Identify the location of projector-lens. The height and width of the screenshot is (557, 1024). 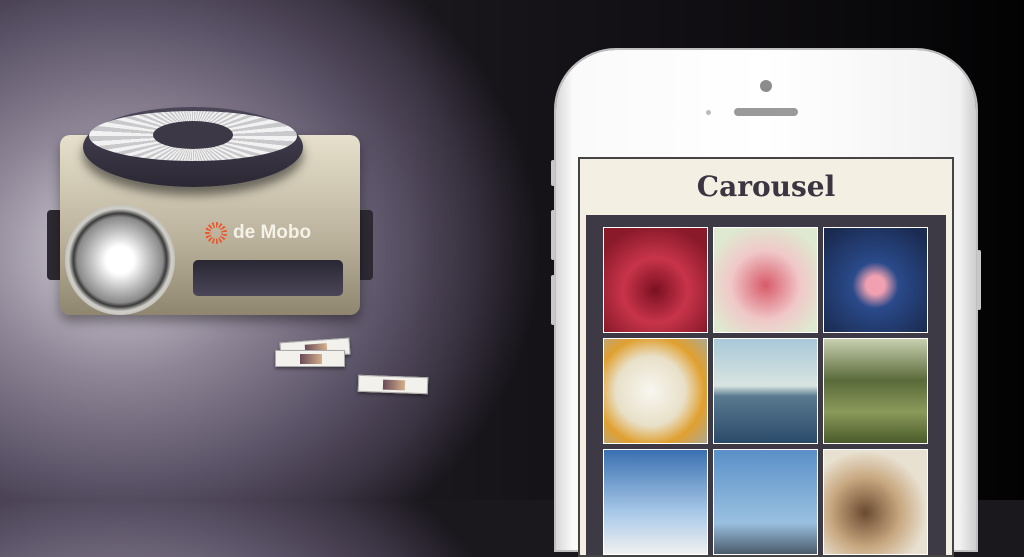
(120, 260).